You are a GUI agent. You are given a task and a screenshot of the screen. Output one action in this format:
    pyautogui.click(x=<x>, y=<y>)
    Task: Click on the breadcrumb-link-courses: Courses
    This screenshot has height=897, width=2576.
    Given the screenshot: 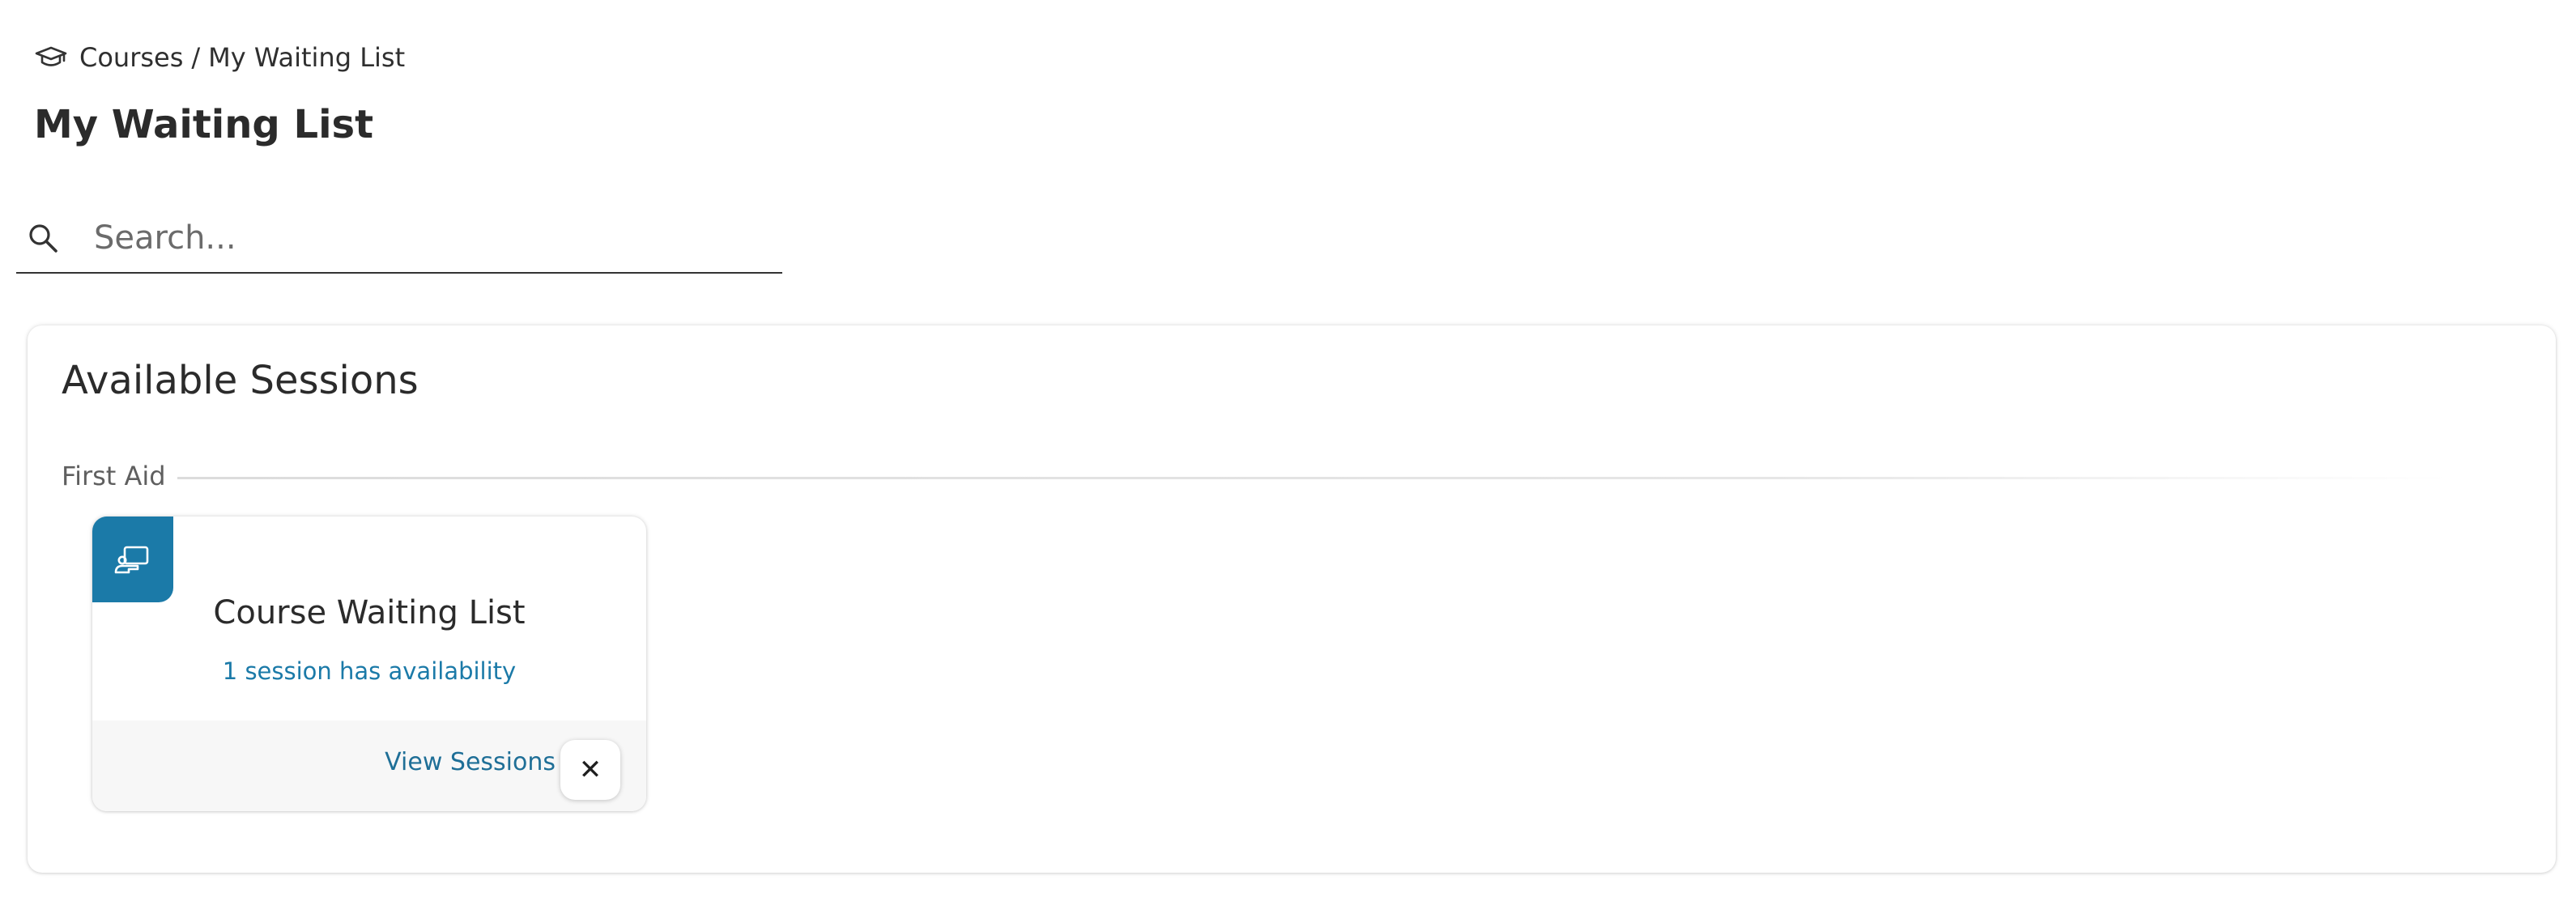 What is the action you would take?
    pyautogui.click(x=131, y=57)
    